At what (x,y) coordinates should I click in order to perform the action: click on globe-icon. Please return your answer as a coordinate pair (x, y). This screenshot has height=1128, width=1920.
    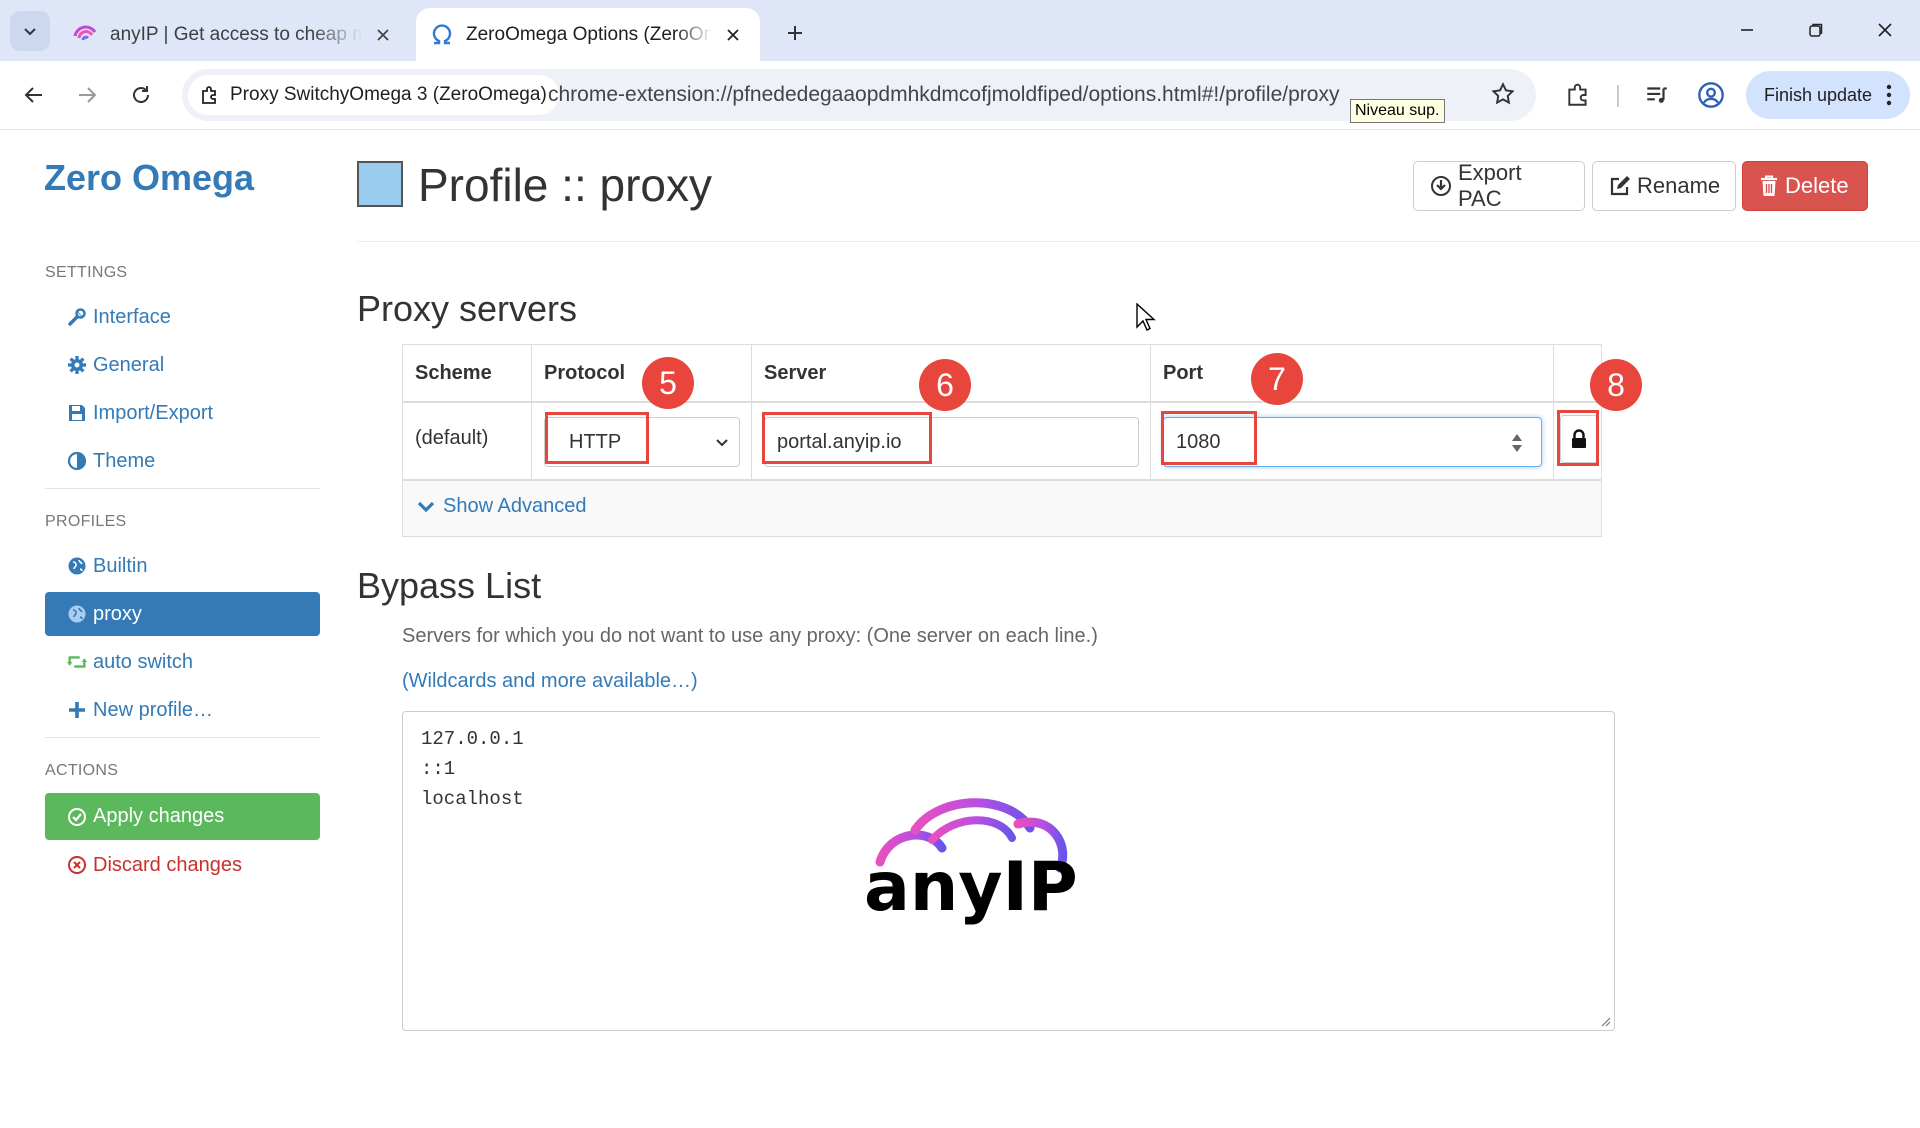
    Looking at the image, I should click on (77, 566).